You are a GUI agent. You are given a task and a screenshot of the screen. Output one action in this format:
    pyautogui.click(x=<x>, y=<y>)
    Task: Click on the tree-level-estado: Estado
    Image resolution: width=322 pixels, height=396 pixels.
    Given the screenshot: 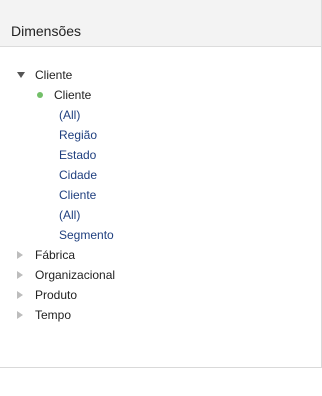 What is the action you would take?
    pyautogui.click(x=77, y=155)
    